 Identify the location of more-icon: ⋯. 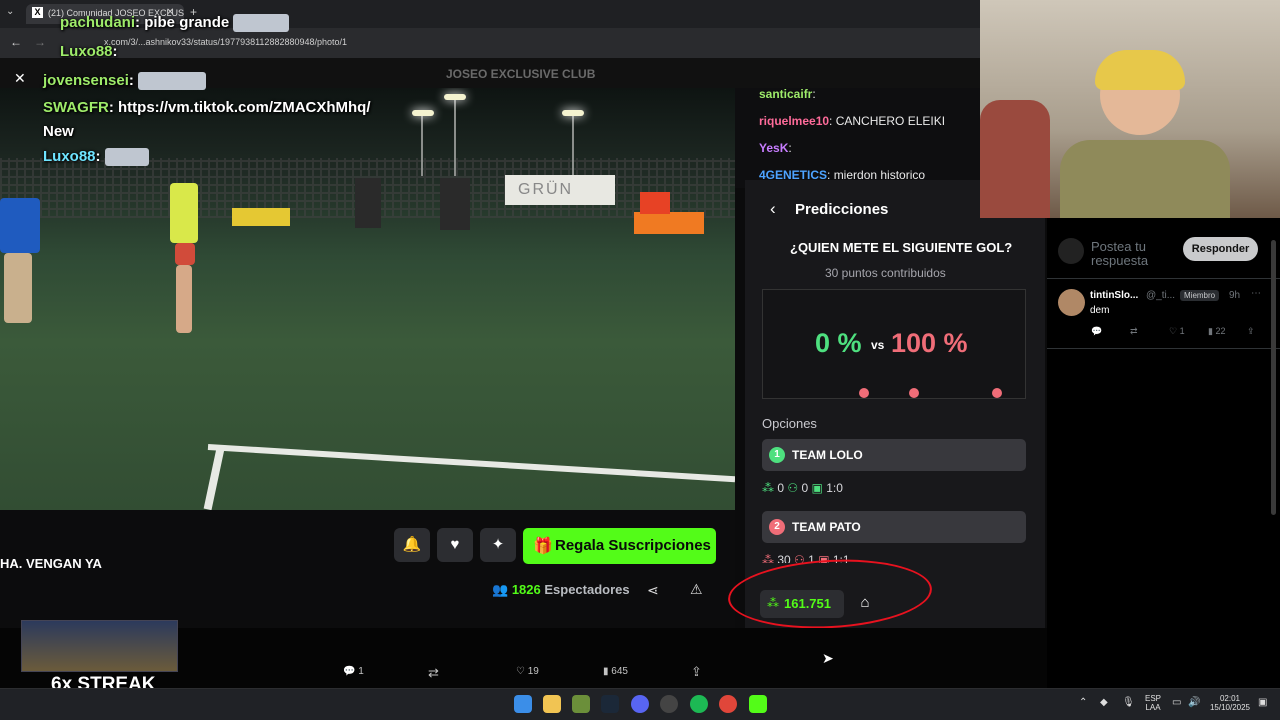
(1256, 293).